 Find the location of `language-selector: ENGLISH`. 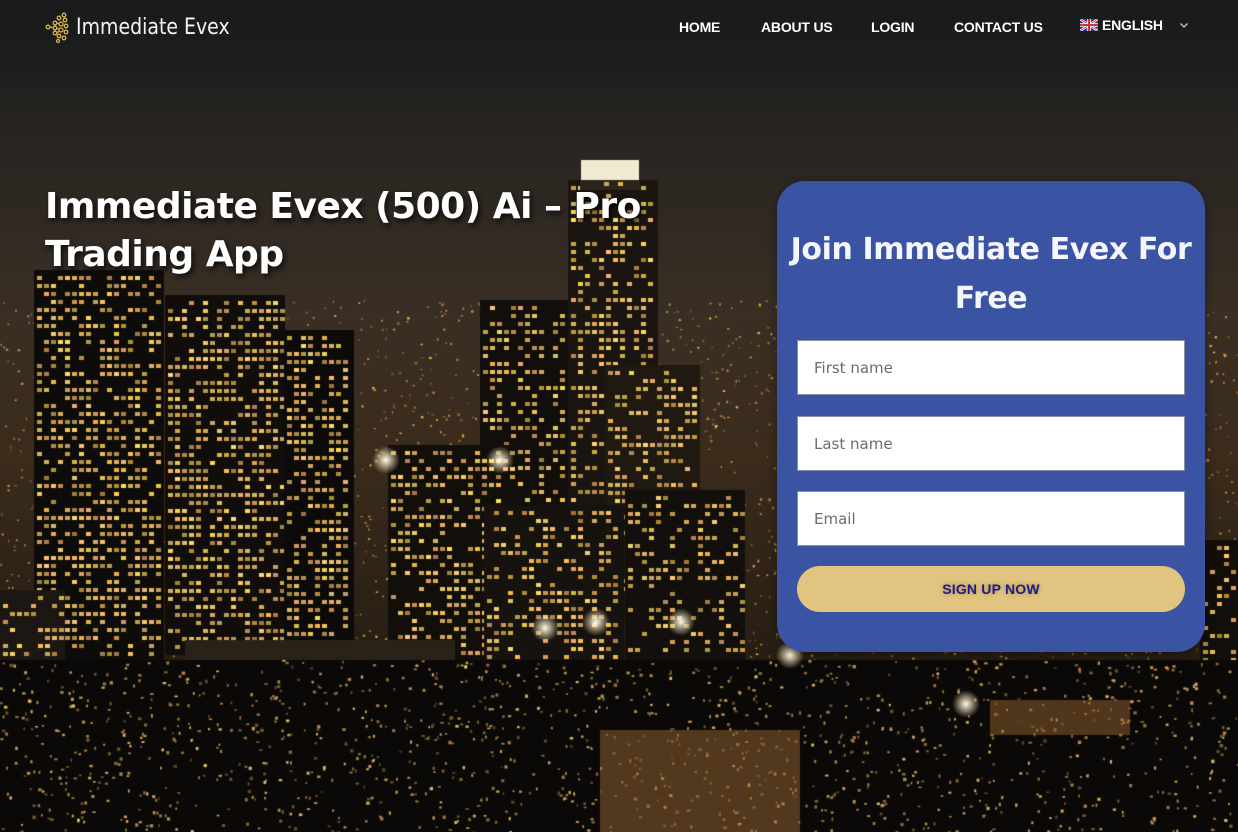

language-selector: ENGLISH is located at coordinates (1134, 25).